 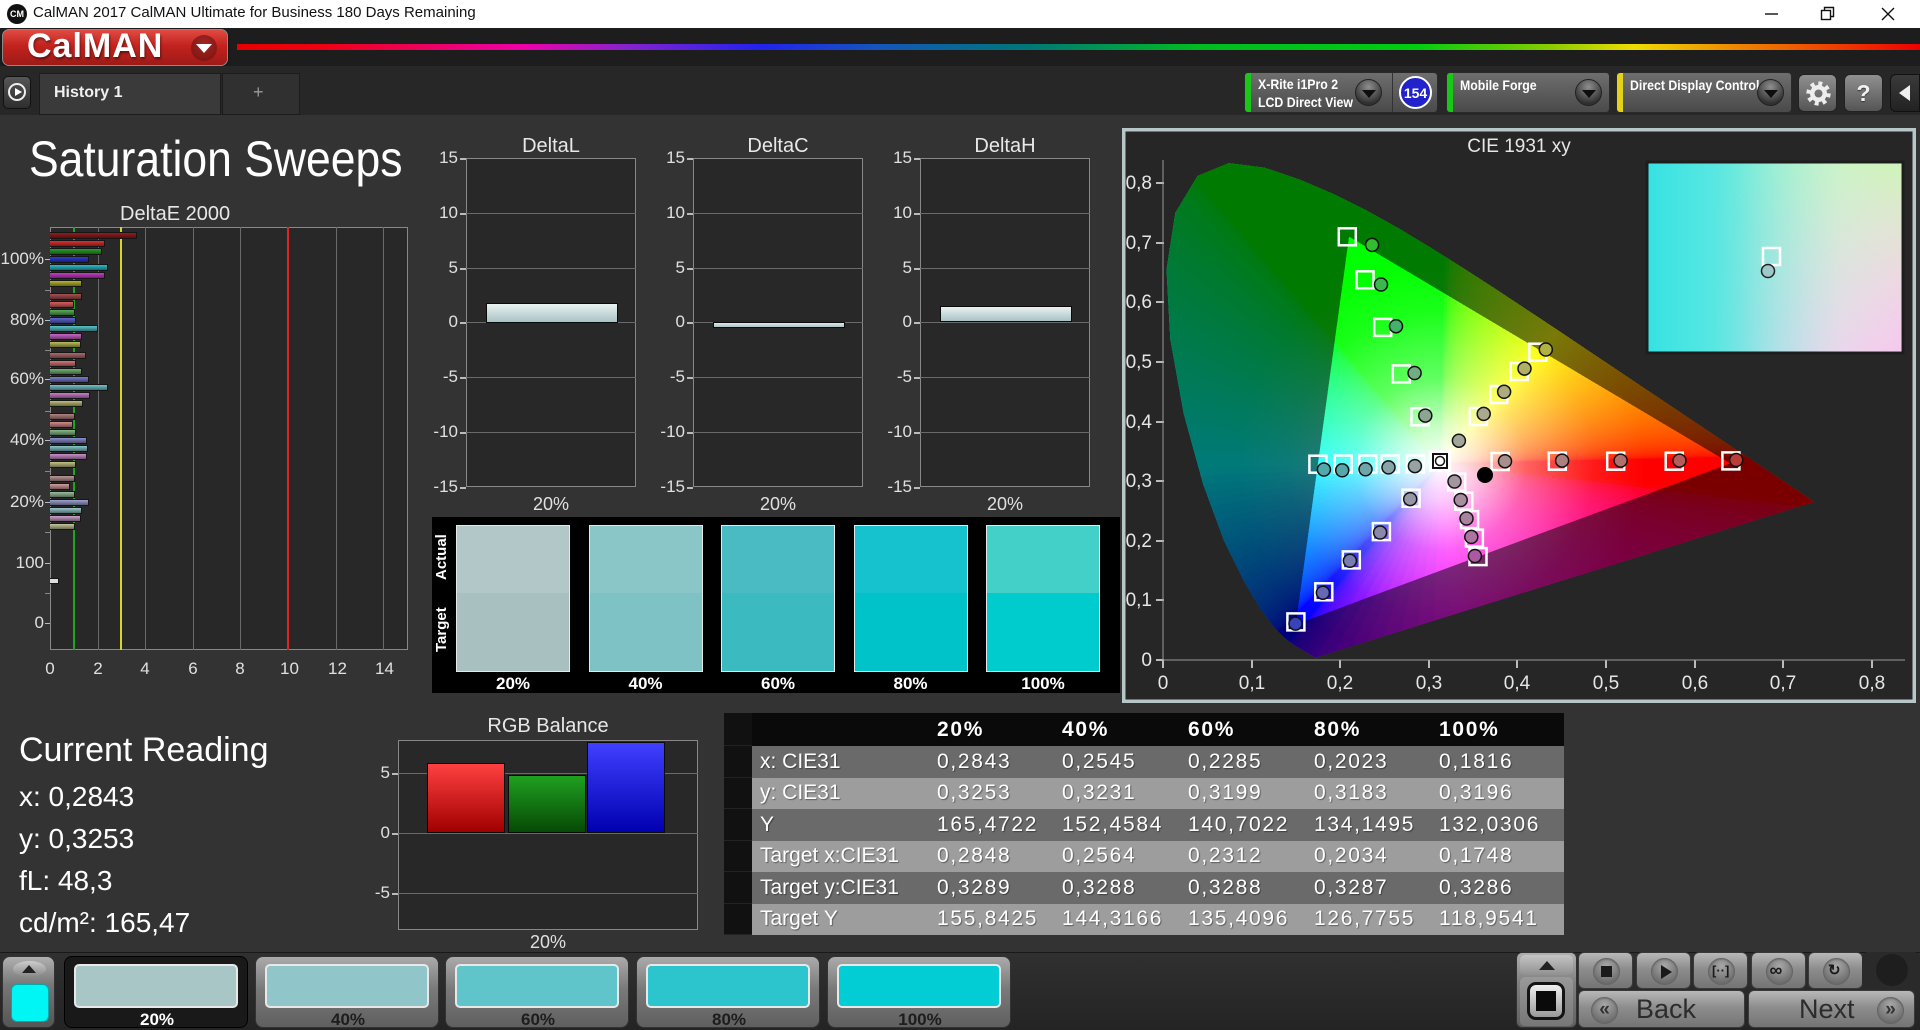 What do you see at coordinates (1519, 146) in the screenshot?
I see `svg-text: CIE 1931 xy` at bounding box center [1519, 146].